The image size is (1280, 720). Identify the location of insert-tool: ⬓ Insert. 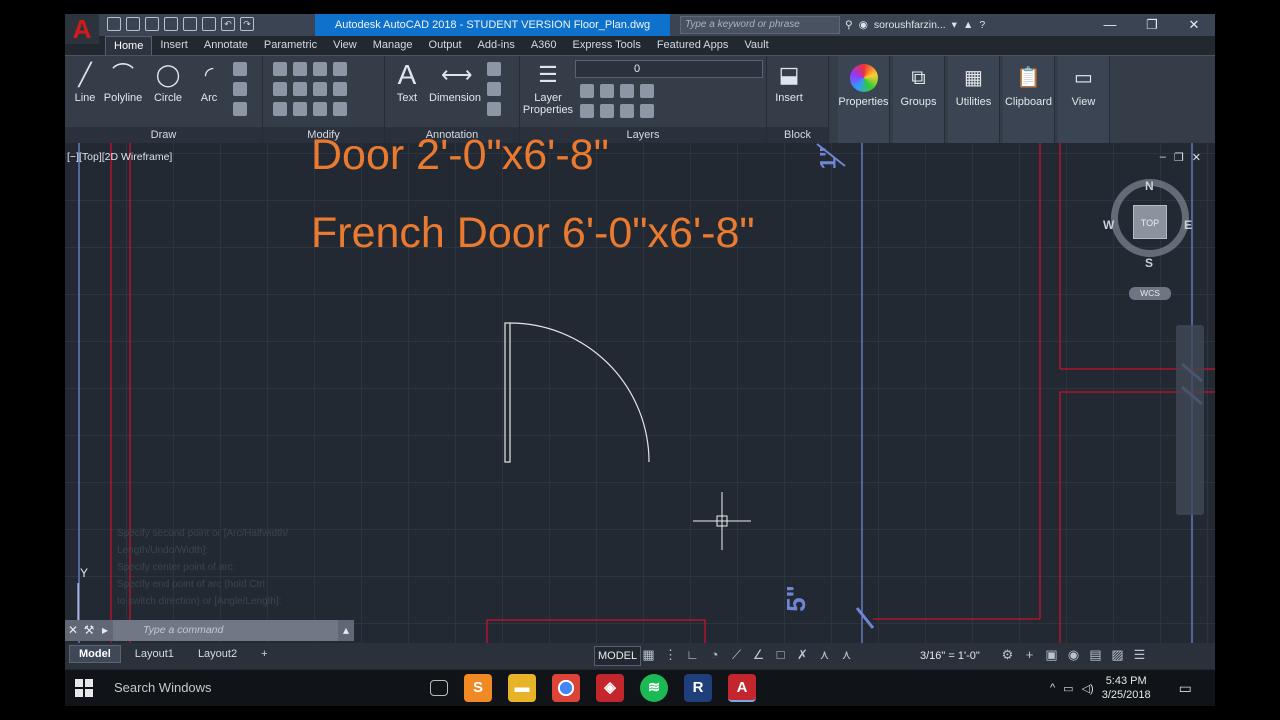
(789, 82).